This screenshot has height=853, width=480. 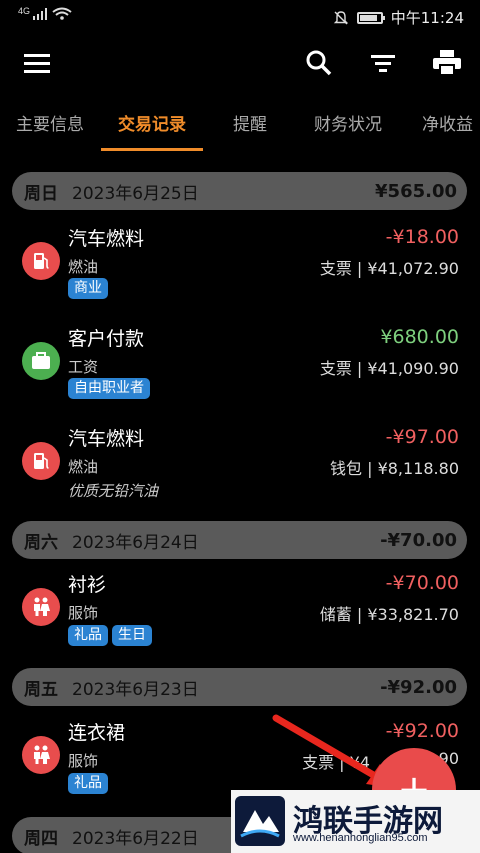 I want to click on tab-bar: 主要信息 交易记录 提醒 财务状况 净收益, so click(x=240, y=125).